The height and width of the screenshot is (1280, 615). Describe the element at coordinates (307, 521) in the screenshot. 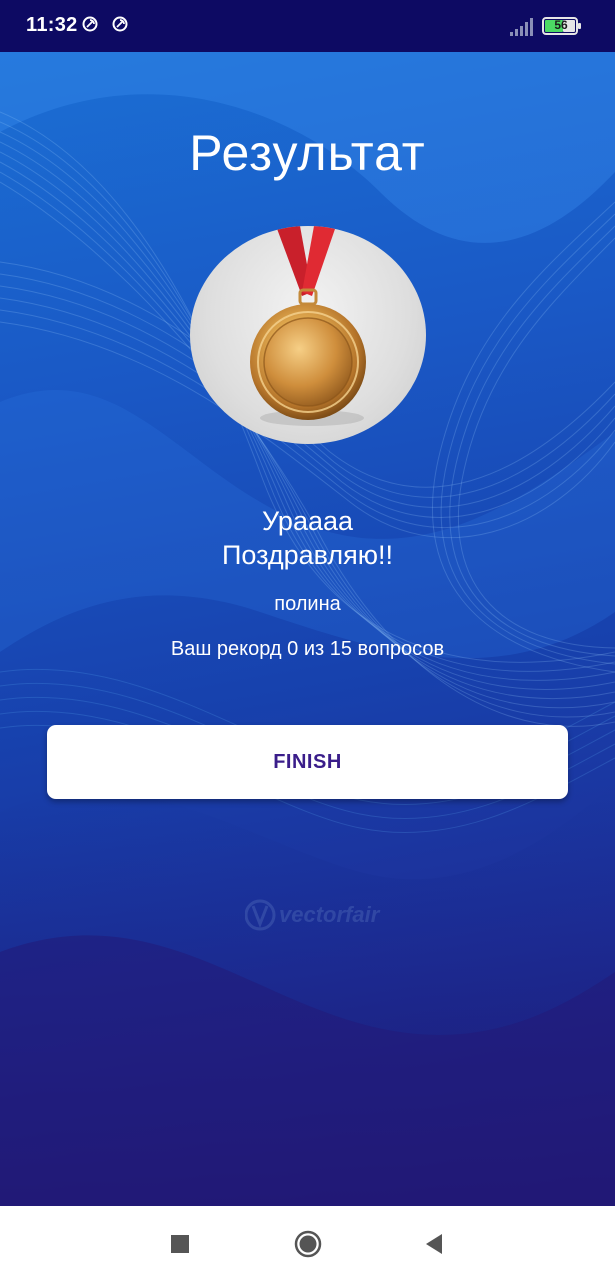

I see `congrats-line-1: Ураааа` at that location.